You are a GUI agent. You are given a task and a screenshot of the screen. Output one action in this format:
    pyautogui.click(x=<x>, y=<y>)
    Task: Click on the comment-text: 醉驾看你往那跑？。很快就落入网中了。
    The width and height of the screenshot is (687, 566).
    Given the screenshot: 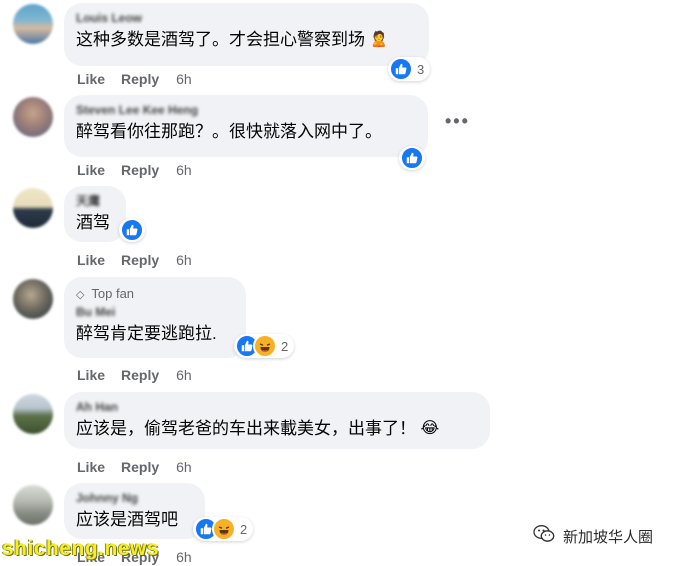 What is the action you would take?
    pyautogui.click(x=229, y=131)
    